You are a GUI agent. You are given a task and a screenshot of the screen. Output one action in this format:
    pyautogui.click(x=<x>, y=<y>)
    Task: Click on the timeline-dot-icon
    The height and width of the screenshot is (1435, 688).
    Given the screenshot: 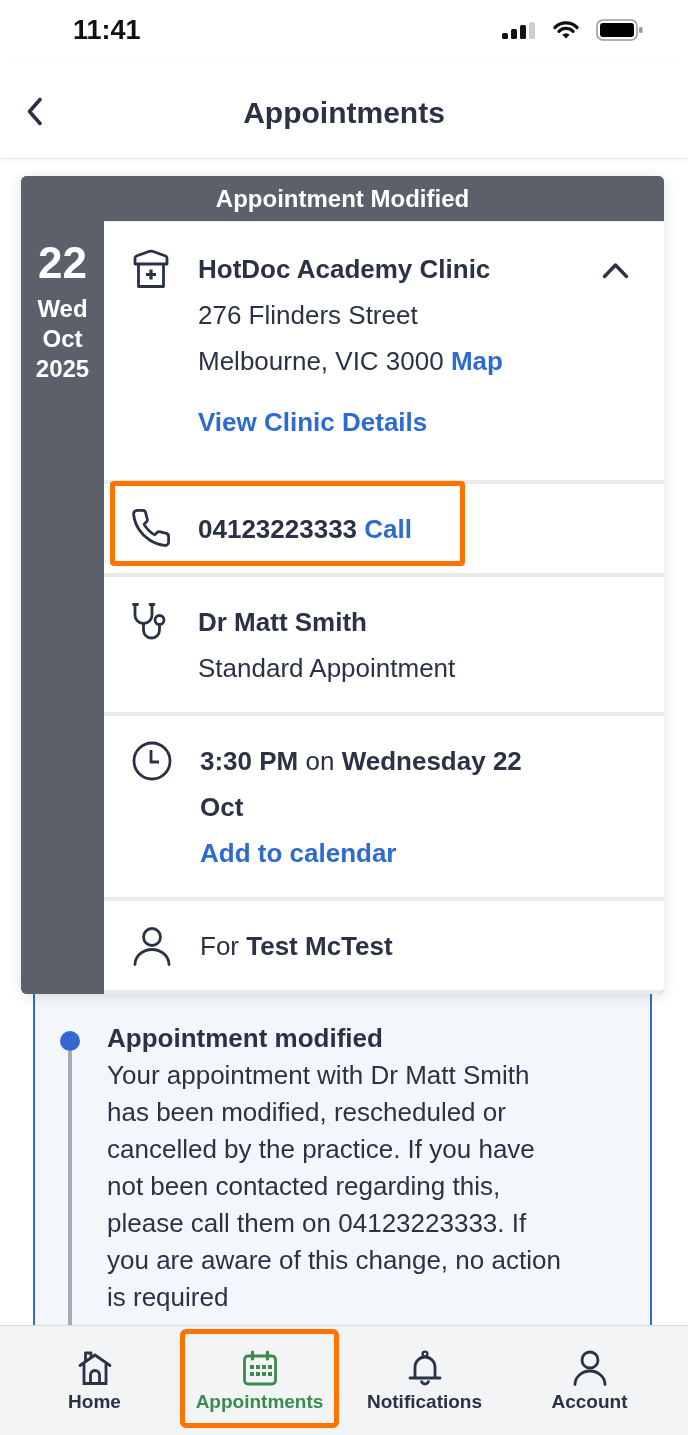 What is the action you would take?
    pyautogui.click(x=70, y=1041)
    